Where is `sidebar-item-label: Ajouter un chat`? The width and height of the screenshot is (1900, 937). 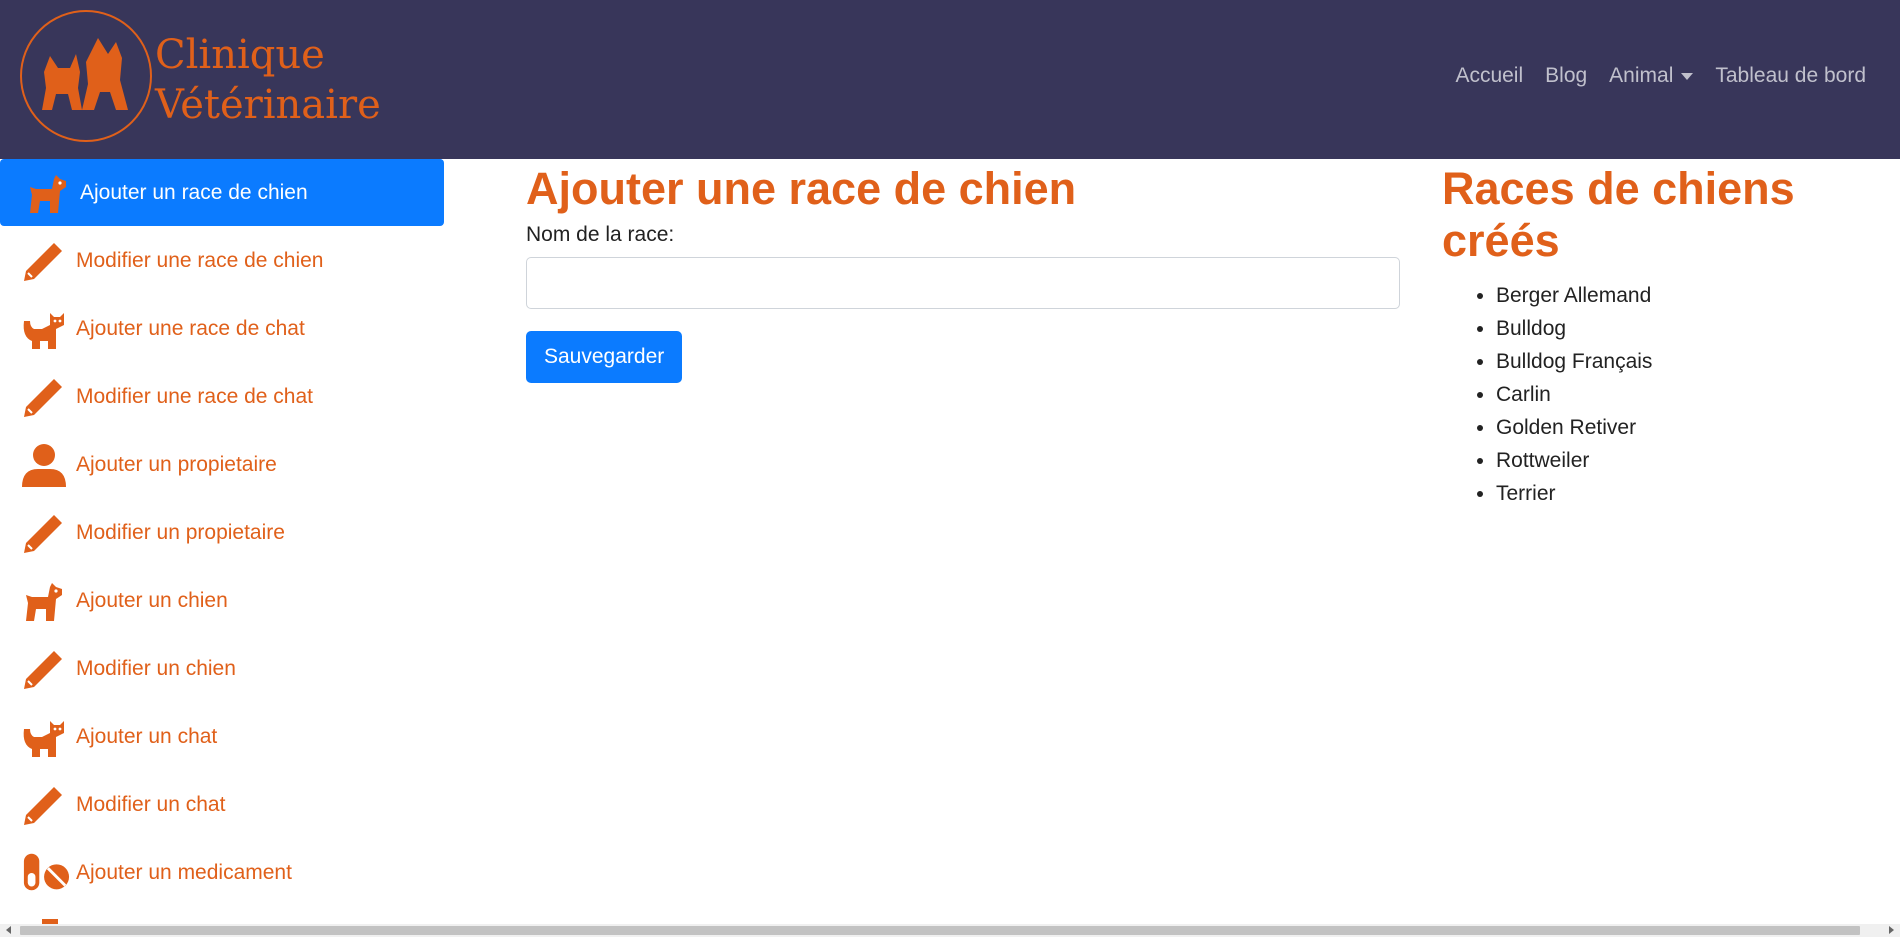
sidebar-item-label: Ajouter un chat is located at coordinates (147, 736).